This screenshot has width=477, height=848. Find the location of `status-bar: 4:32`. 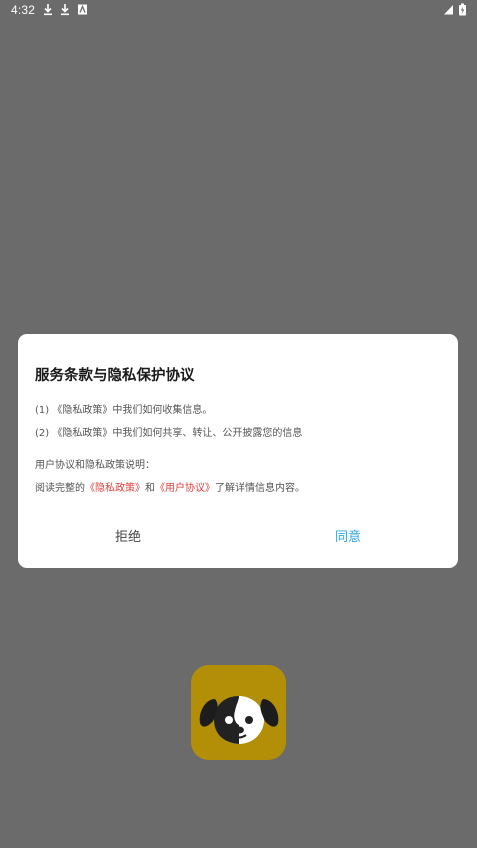

status-bar: 4:32 is located at coordinates (238, 10).